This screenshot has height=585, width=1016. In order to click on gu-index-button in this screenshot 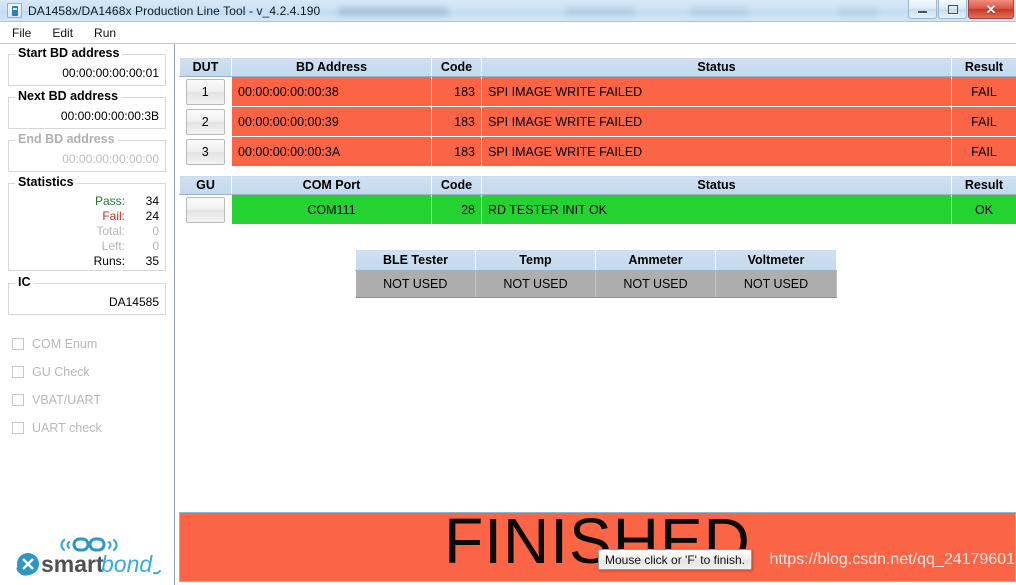, I will do `click(205, 209)`.